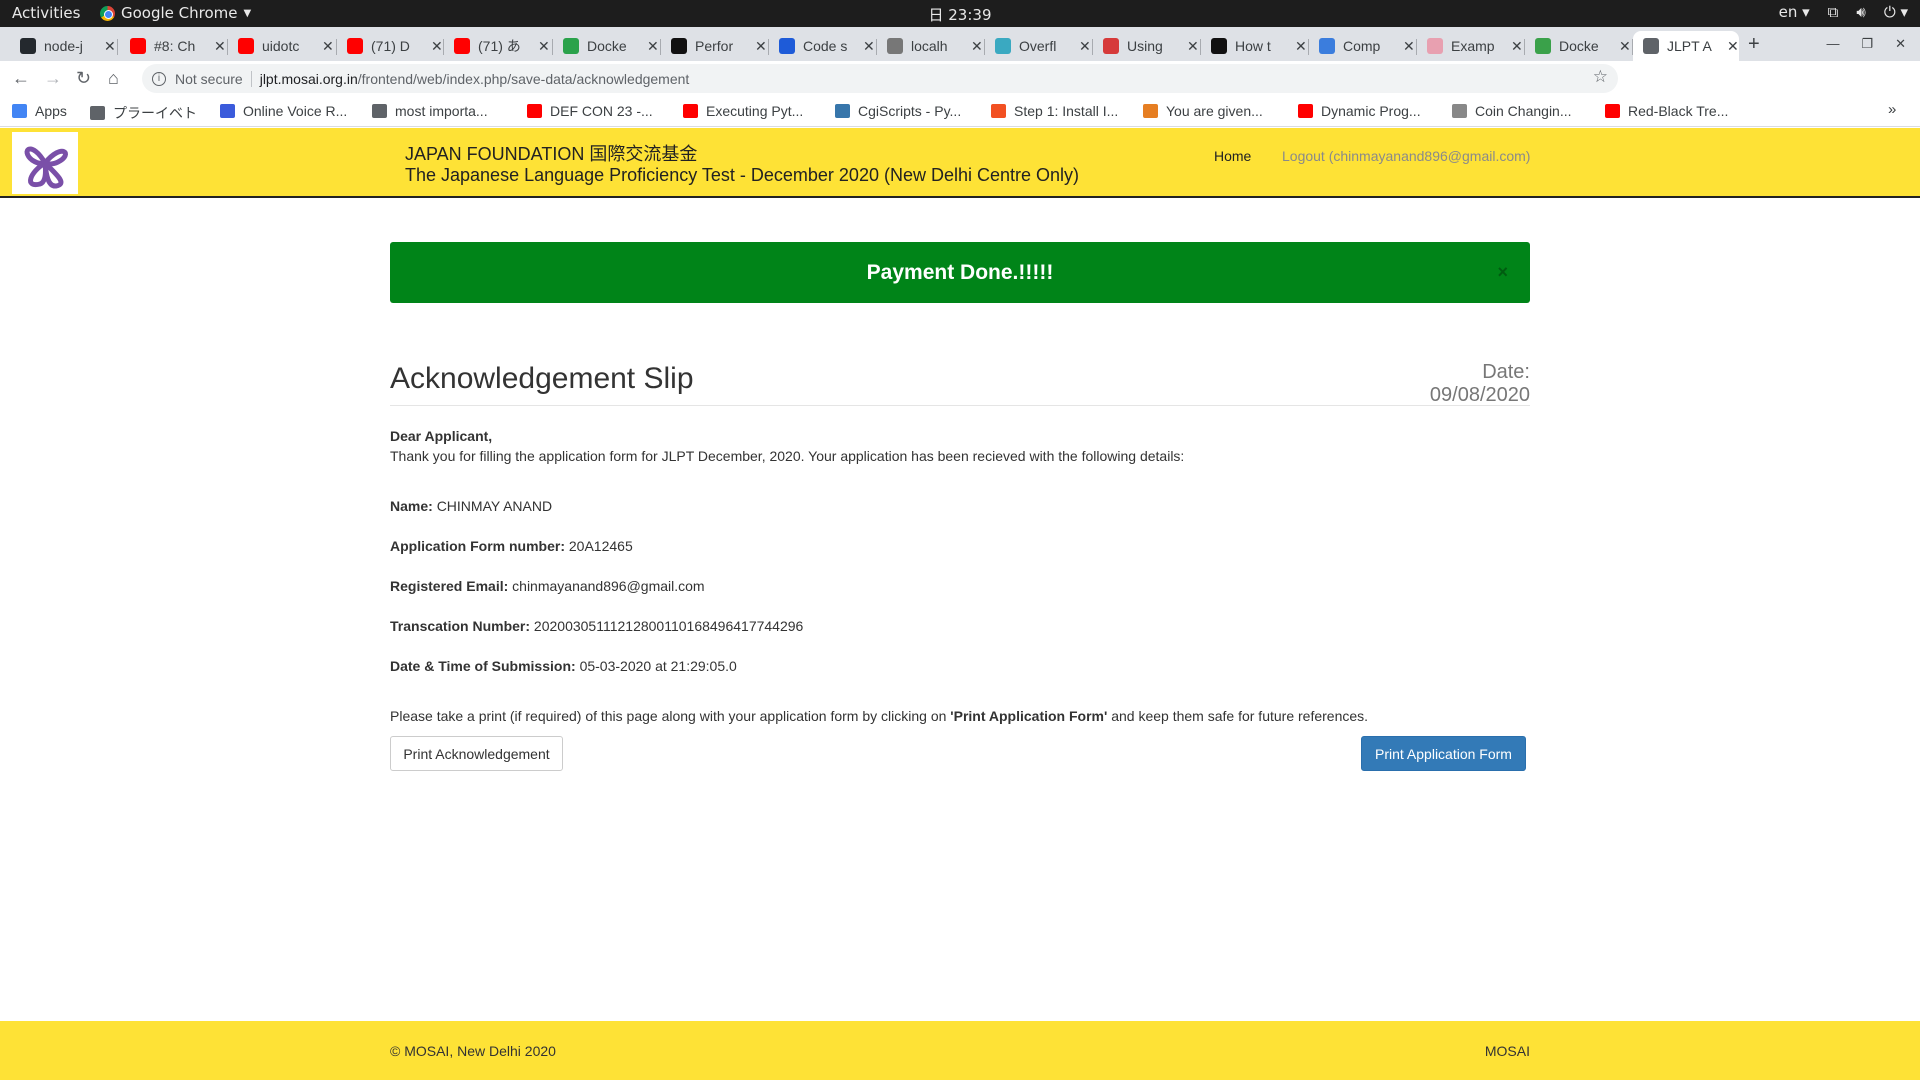  I want to click on tab-label: Perfor, so click(714, 46).